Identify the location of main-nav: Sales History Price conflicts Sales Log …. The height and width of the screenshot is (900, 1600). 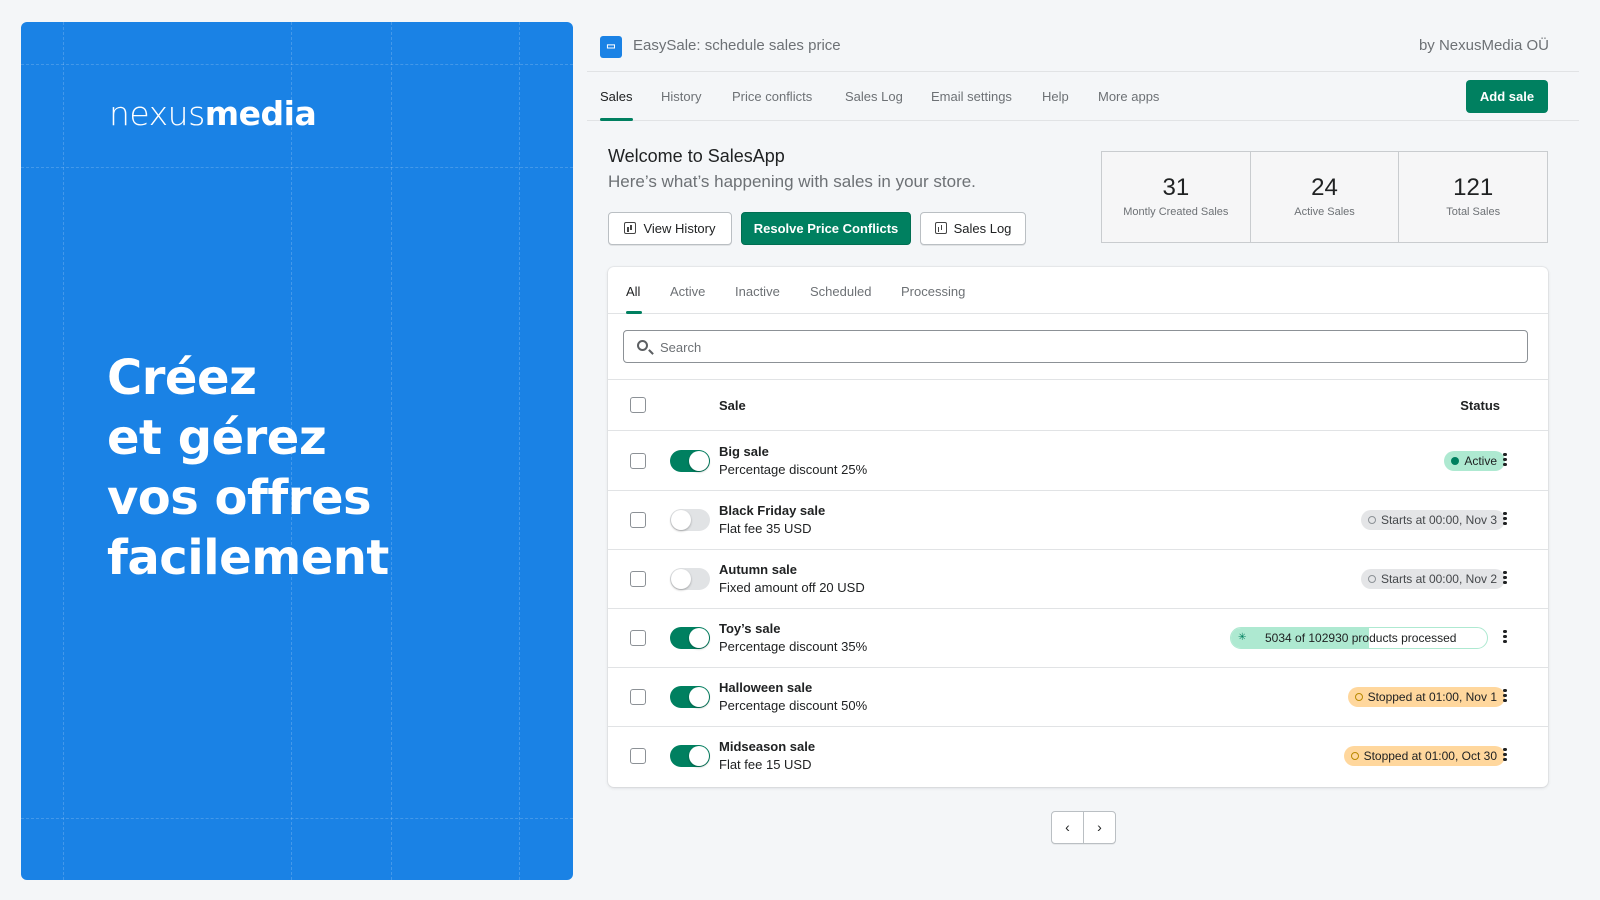
(1083, 96).